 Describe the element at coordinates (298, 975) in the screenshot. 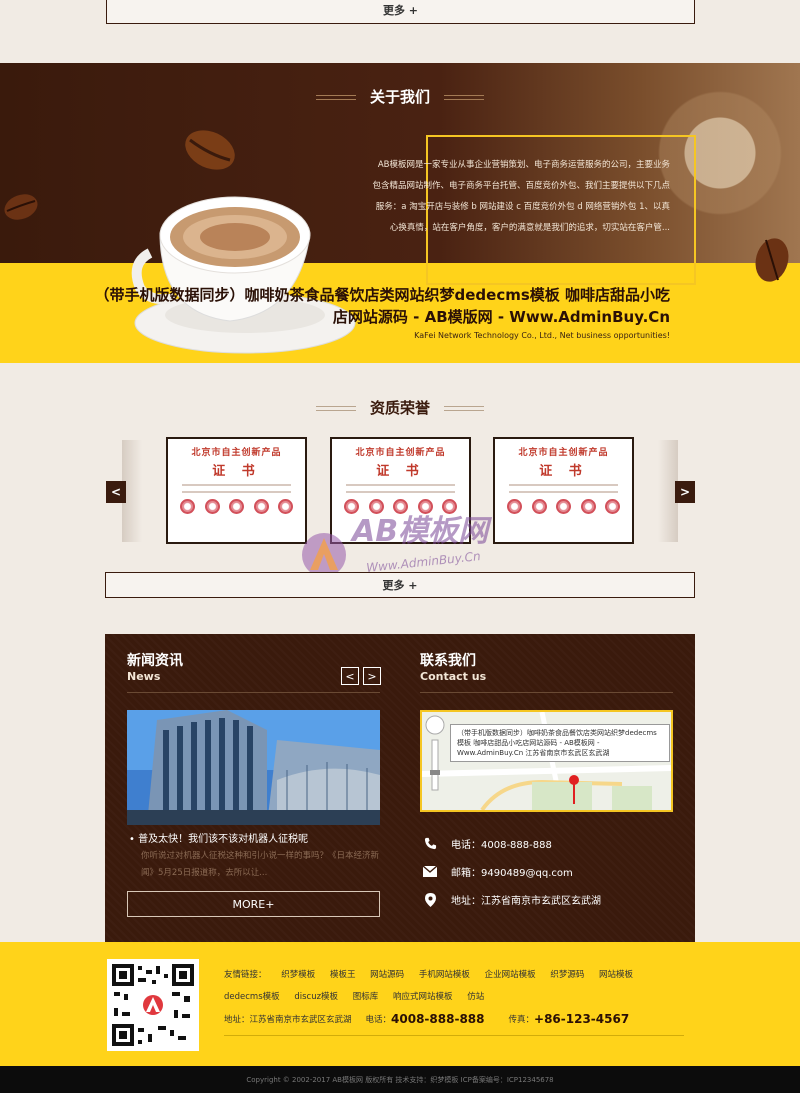

I see `friend-link: 织梦模板` at that location.